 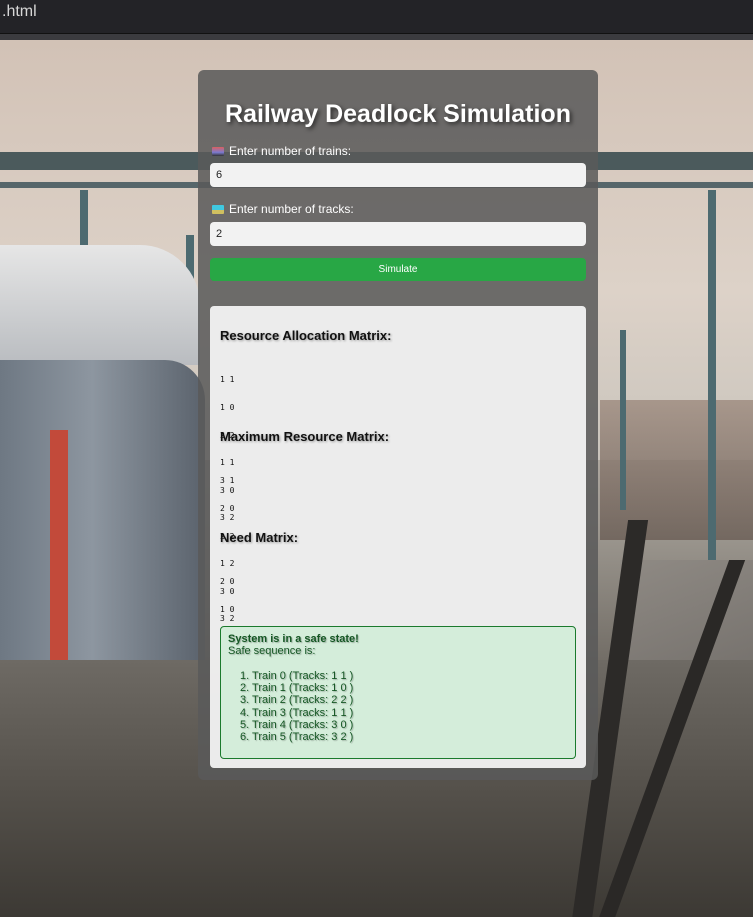 What do you see at coordinates (227, 481) in the screenshot?
I see `matrix-row: 3 1` at bounding box center [227, 481].